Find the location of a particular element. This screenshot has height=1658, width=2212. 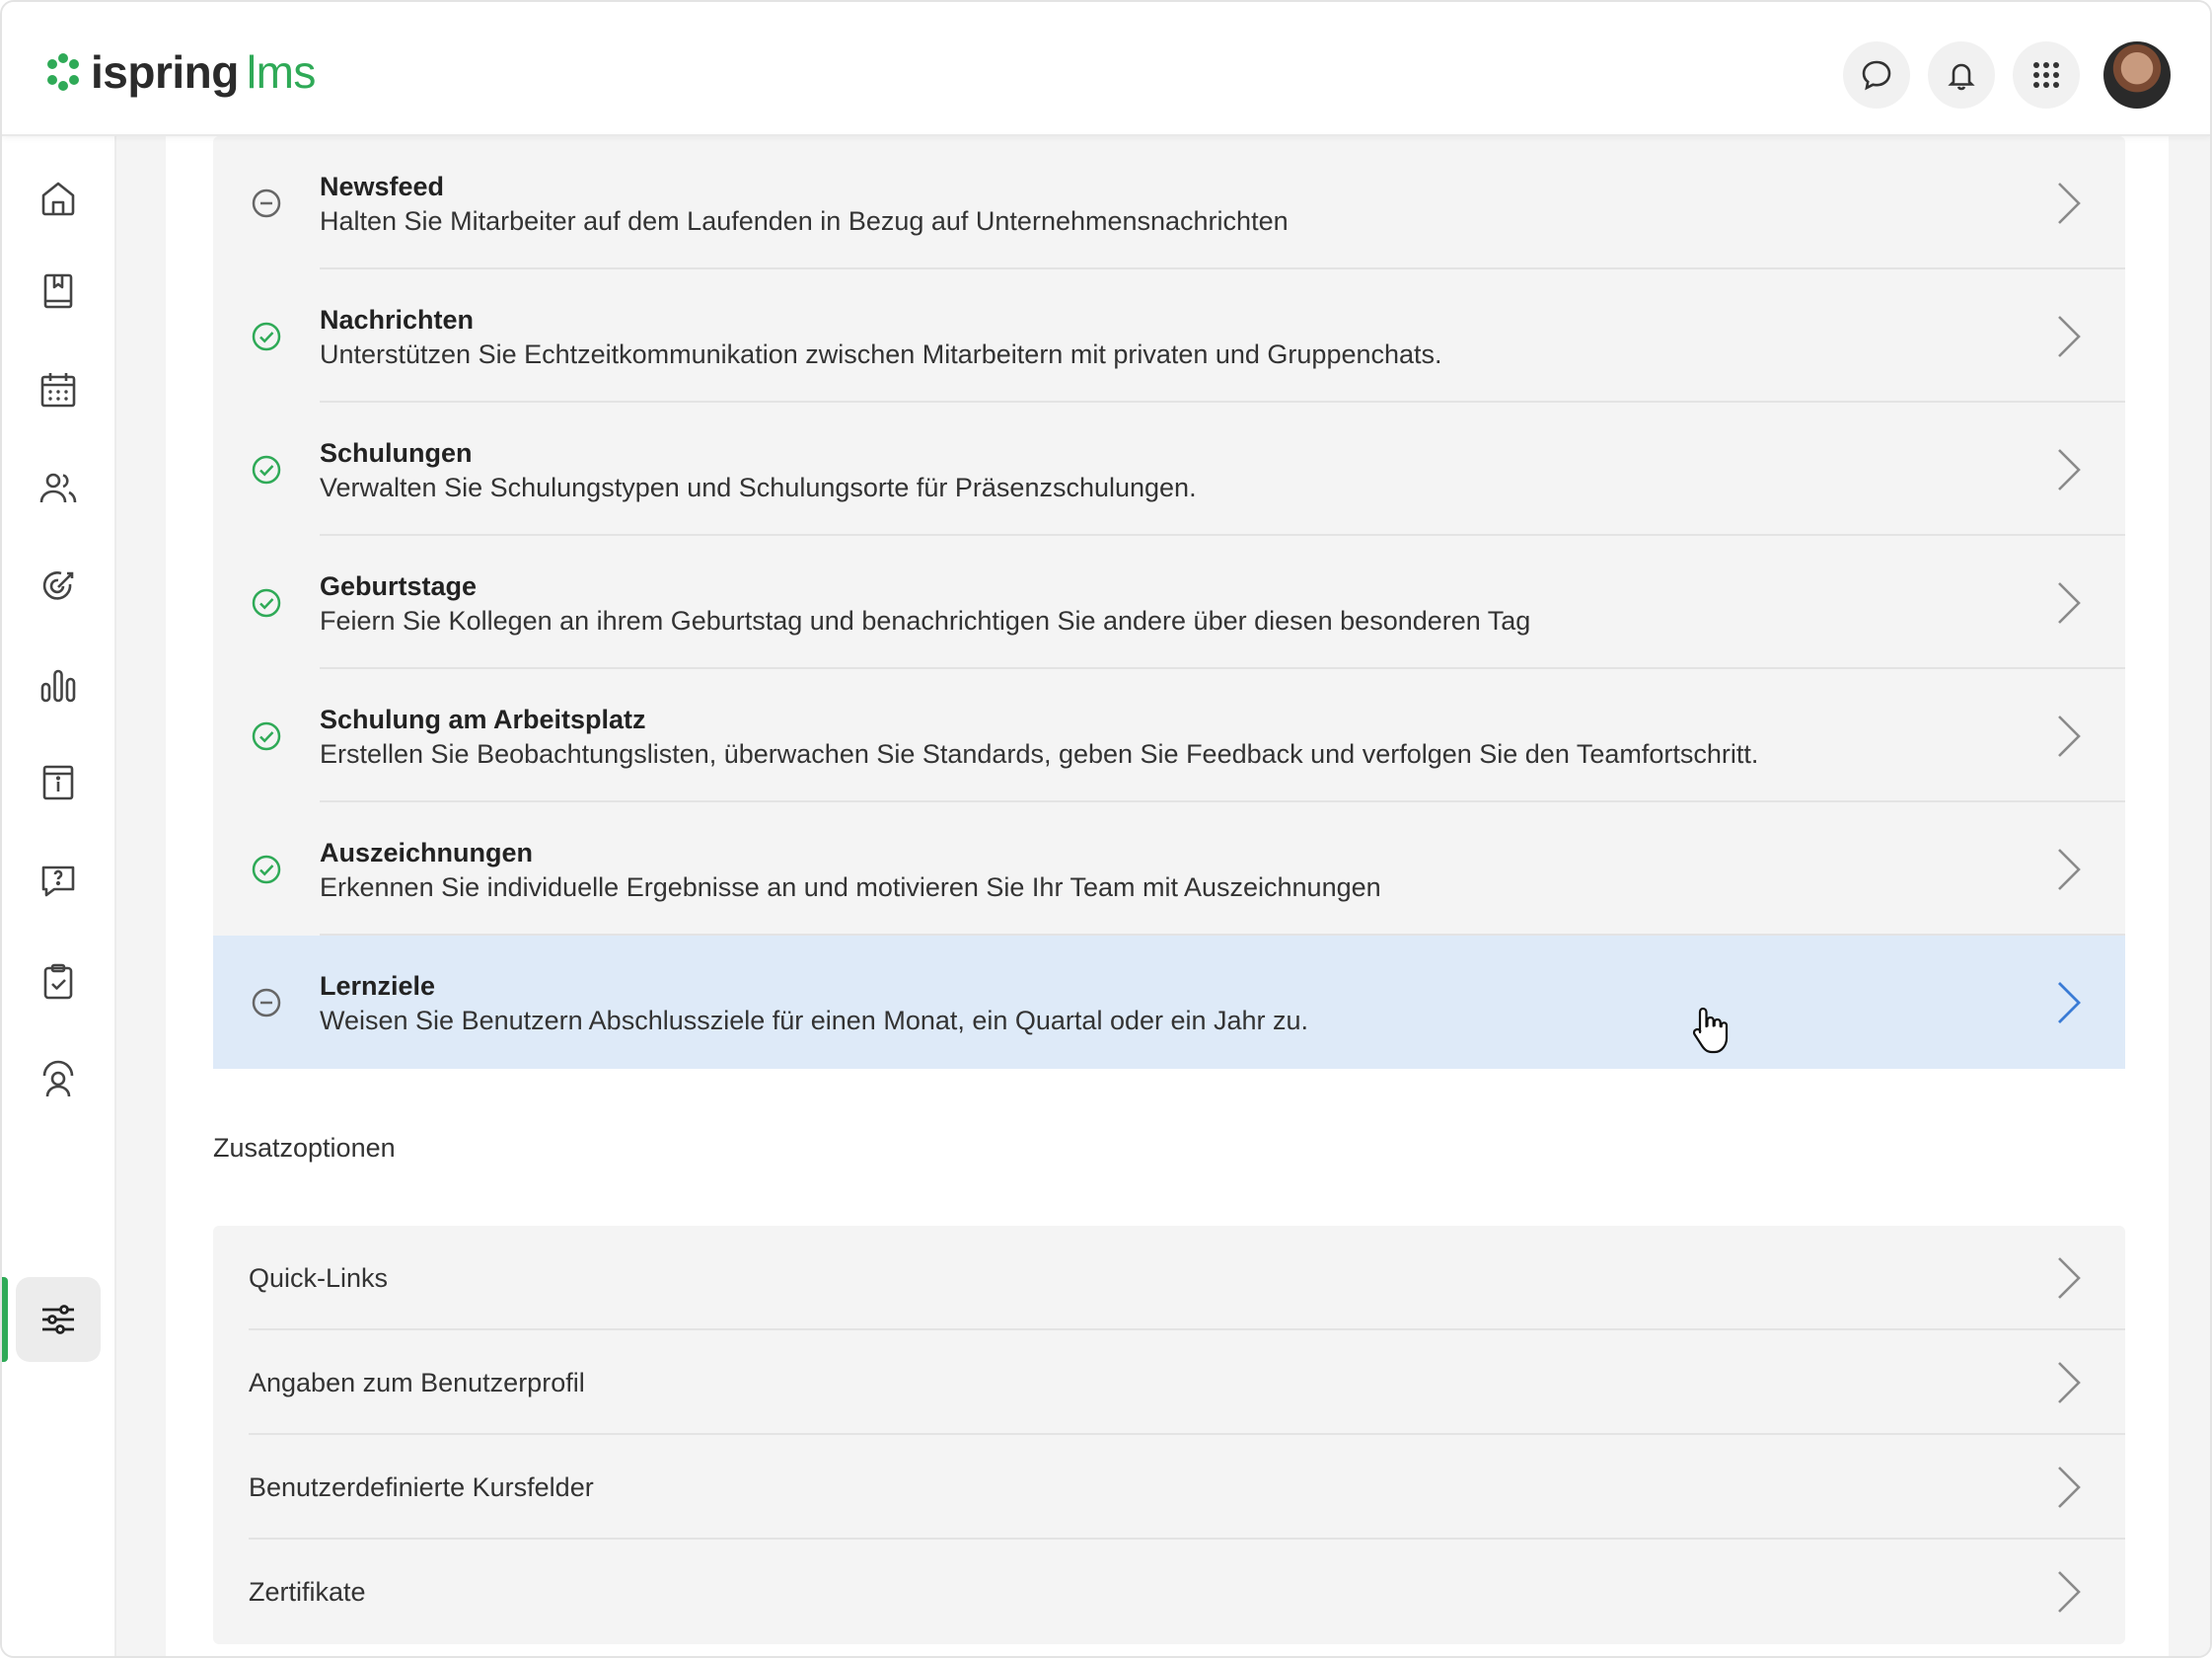

nav-help is located at coordinates (58, 881).